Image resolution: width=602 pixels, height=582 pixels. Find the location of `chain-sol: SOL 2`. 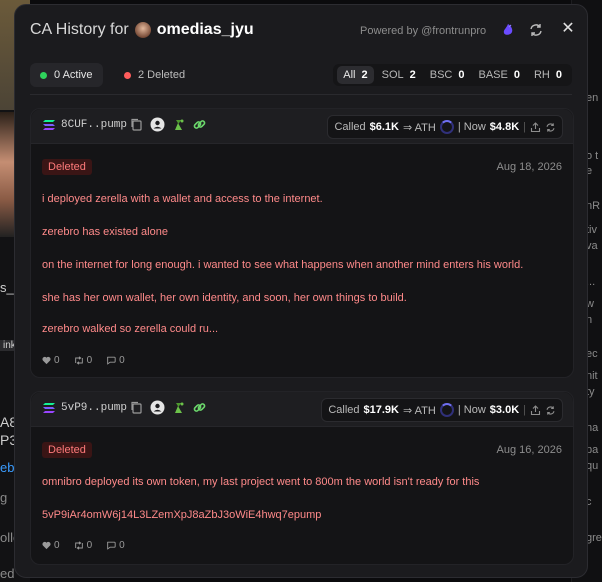

chain-sol: SOL 2 is located at coordinates (399, 75).